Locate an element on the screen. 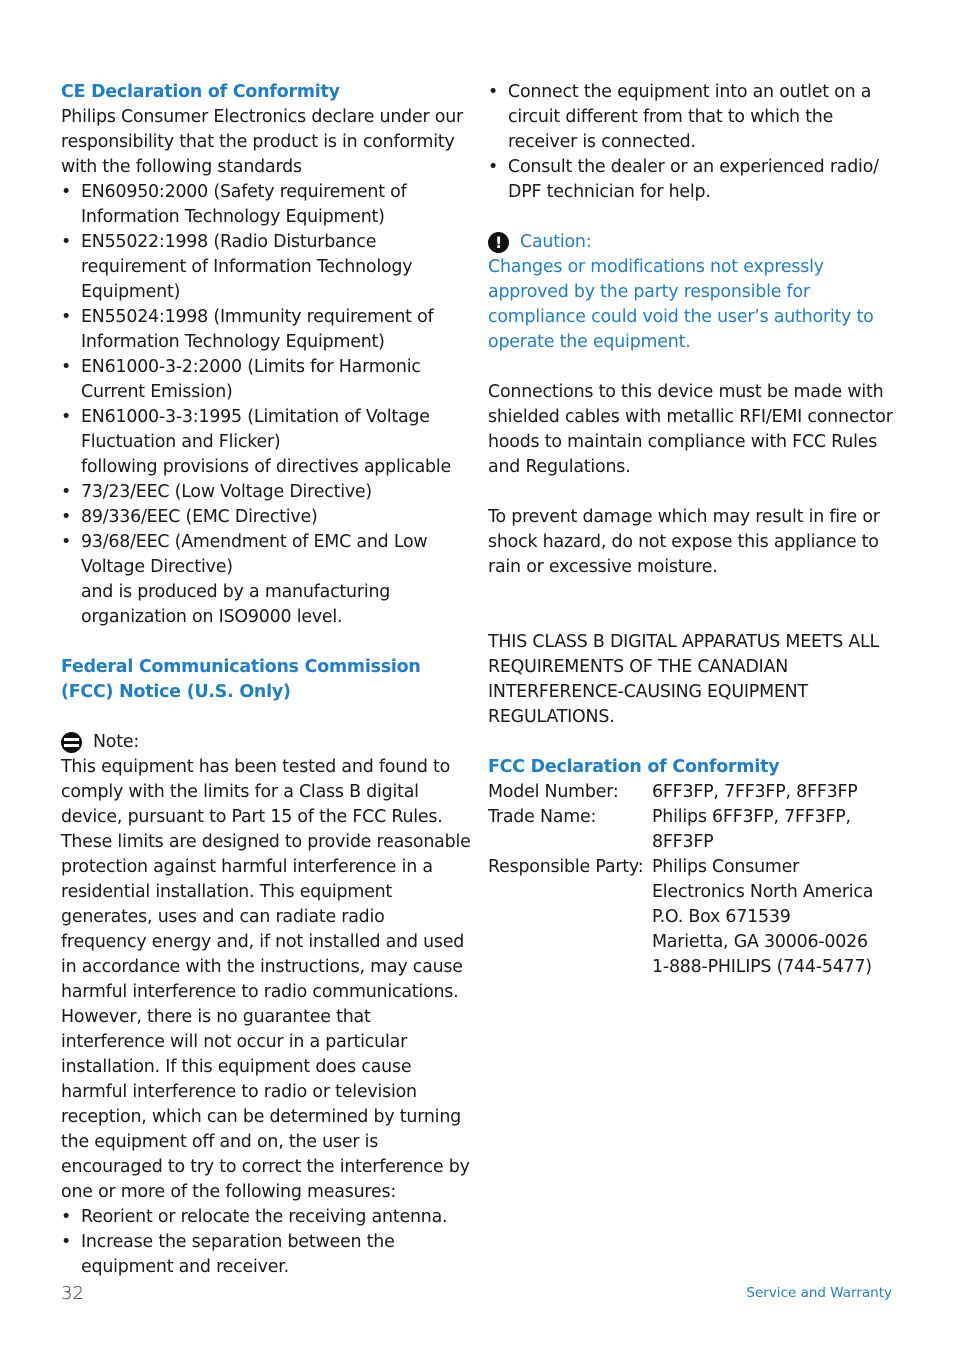 This screenshot has width=954, height=1354. model-value: 6FF3FP, 7FF3FP, 8FF3FP is located at coordinates (755, 792).